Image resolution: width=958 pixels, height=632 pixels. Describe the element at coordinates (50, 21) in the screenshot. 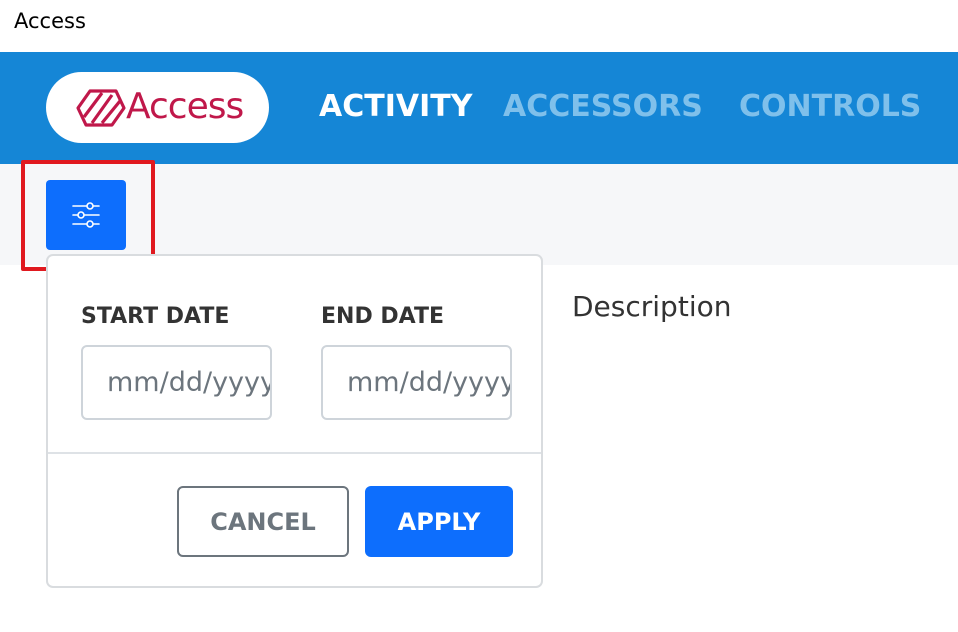

I see `window-title: Access` at that location.